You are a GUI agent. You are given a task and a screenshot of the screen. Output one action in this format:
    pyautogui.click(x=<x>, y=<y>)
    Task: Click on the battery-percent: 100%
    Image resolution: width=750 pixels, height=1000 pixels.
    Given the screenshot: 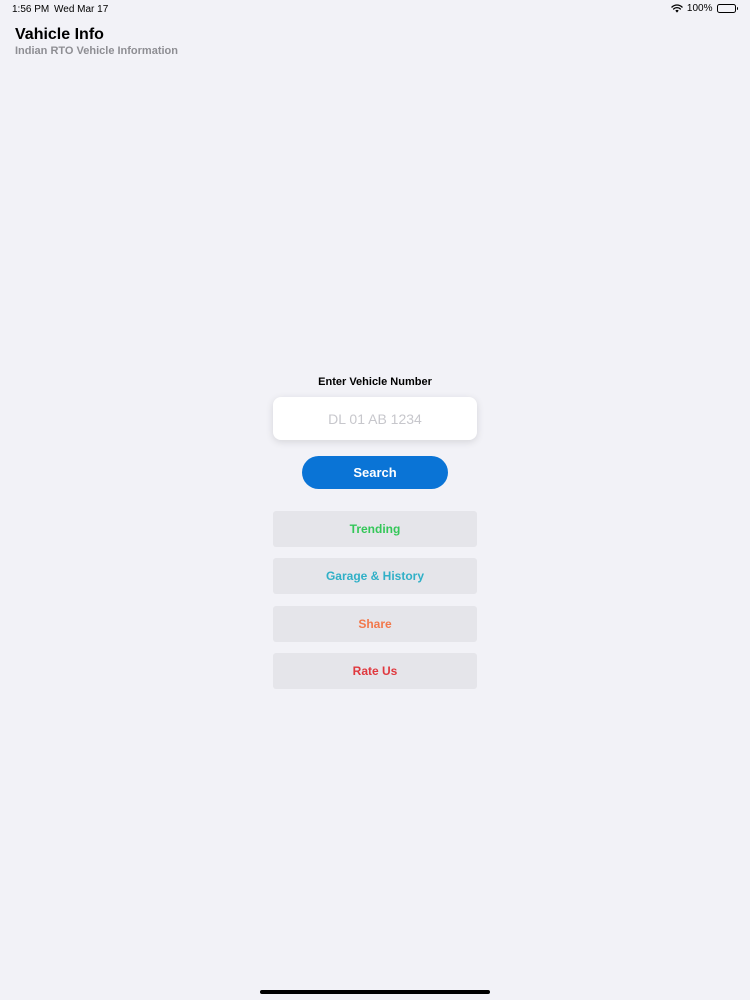 What is the action you would take?
    pyautogui.click(x=699, y=8)
    